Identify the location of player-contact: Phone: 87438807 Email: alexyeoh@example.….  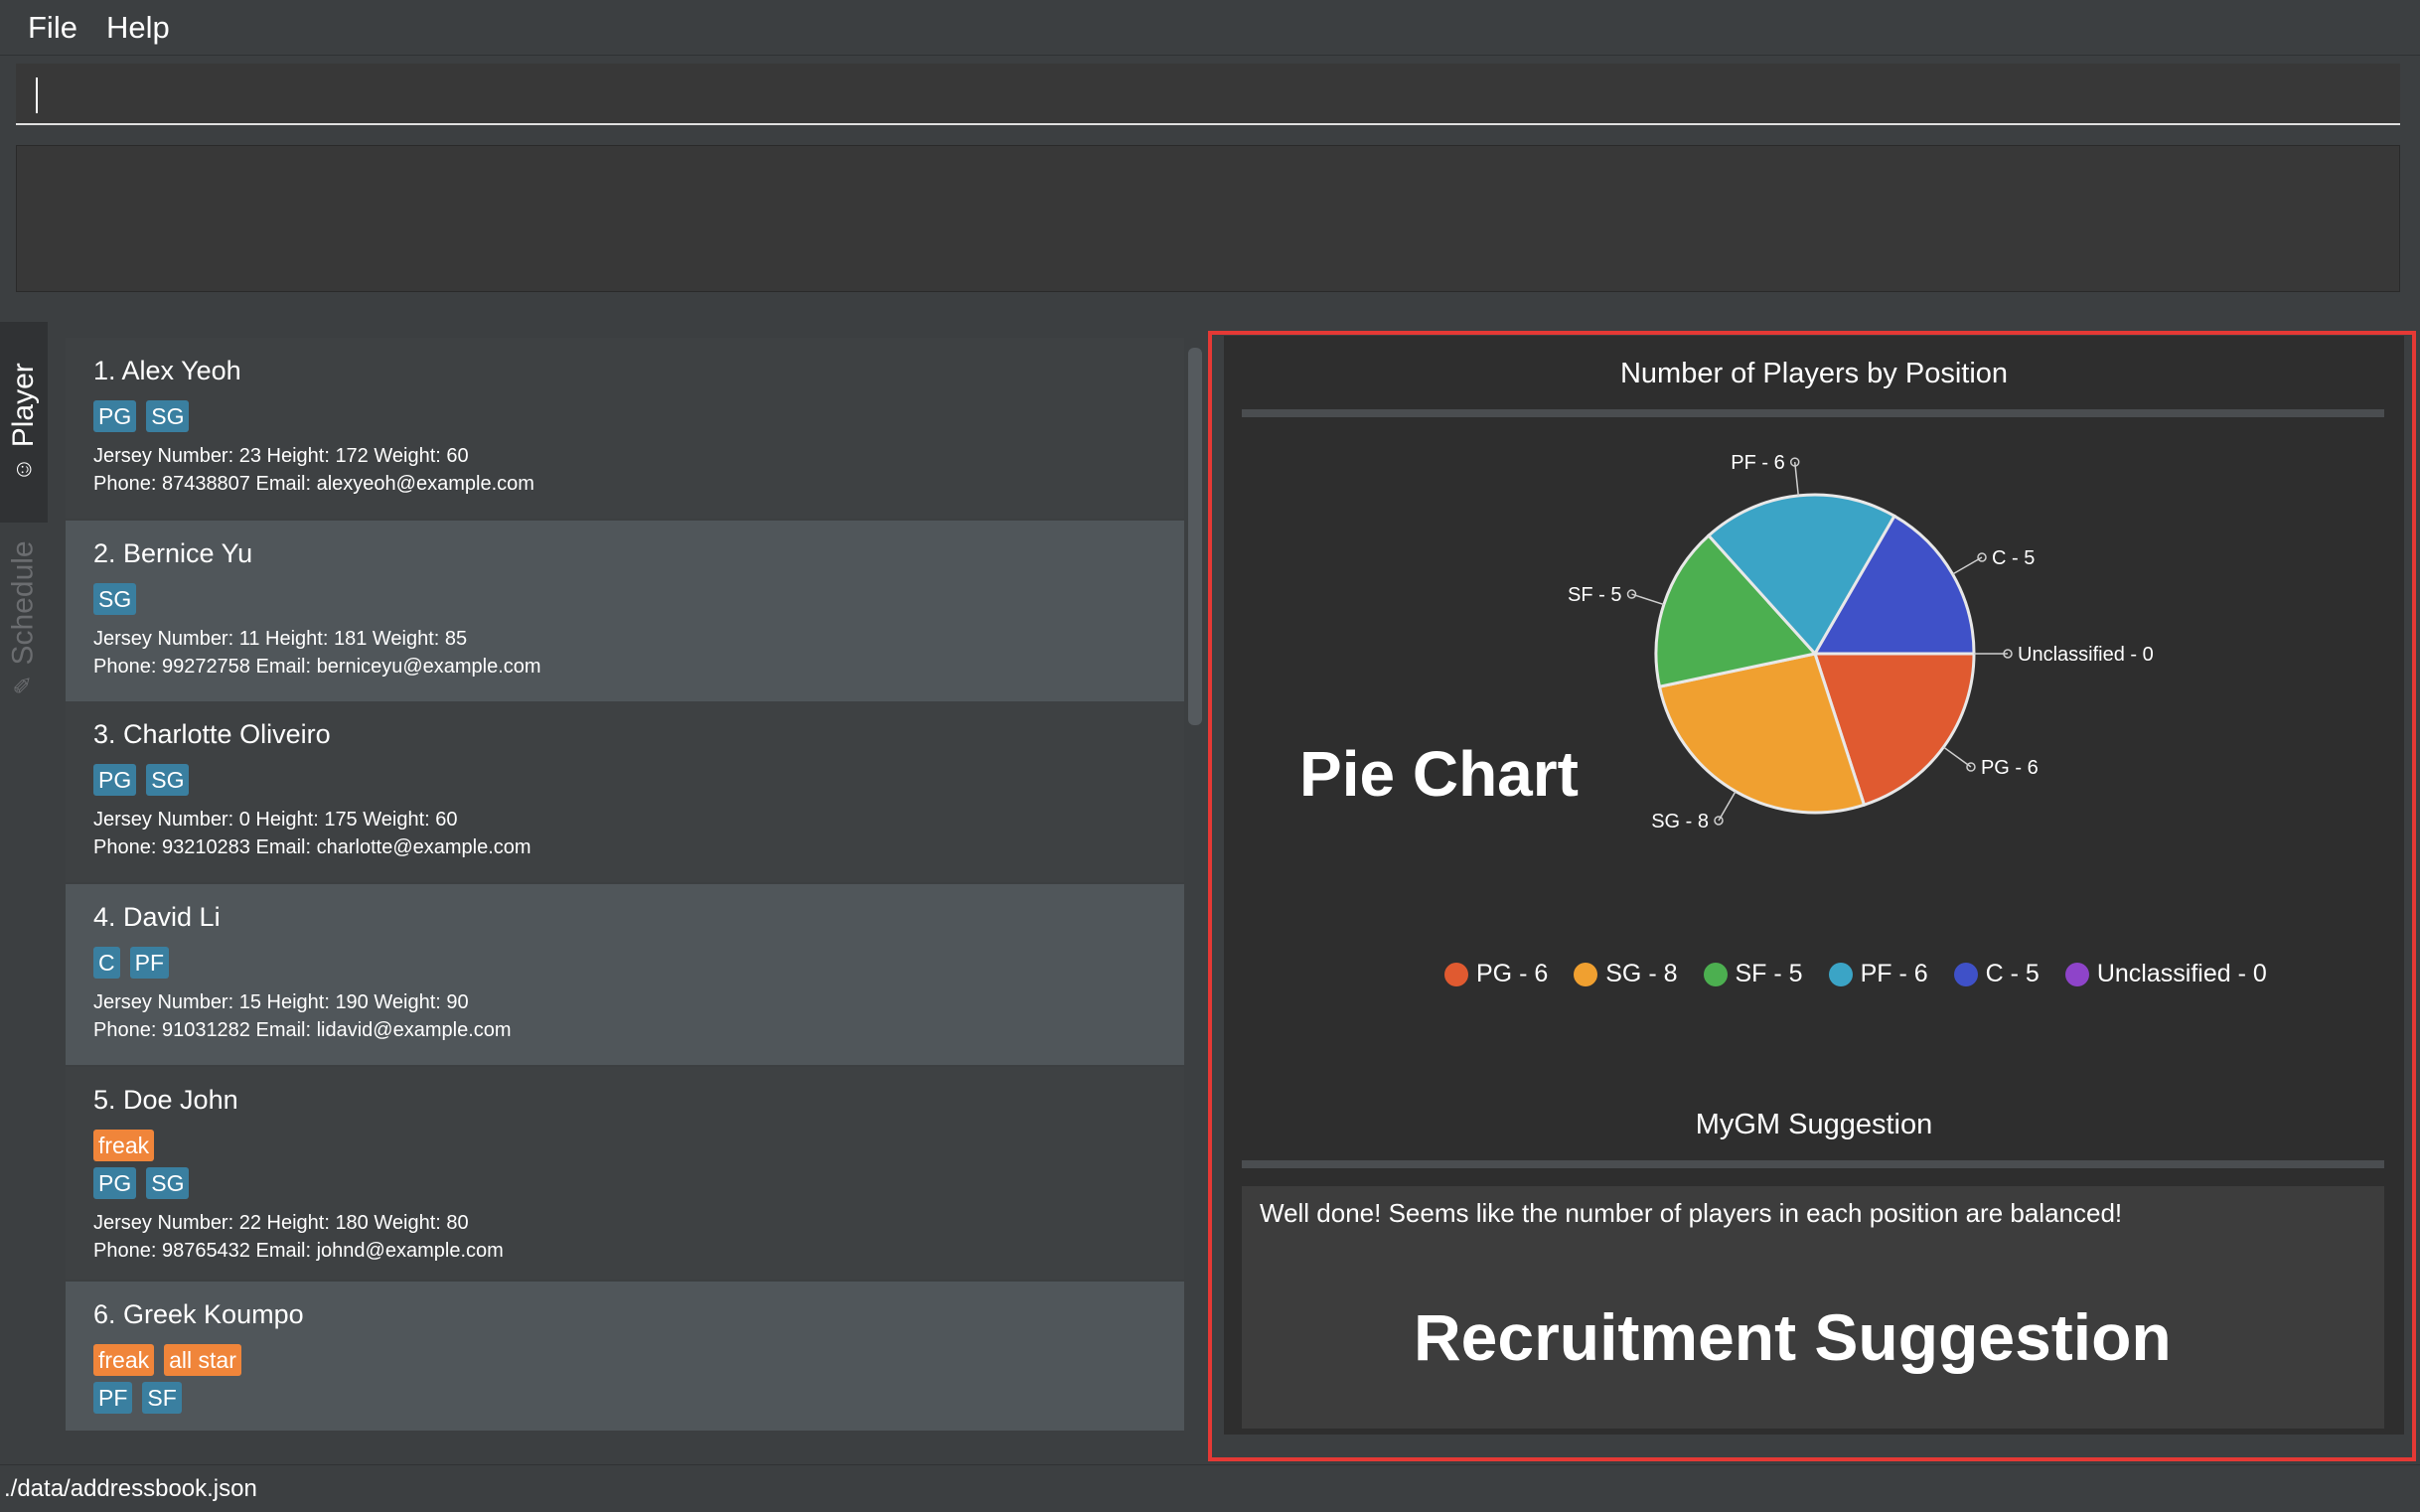
(313, 484).